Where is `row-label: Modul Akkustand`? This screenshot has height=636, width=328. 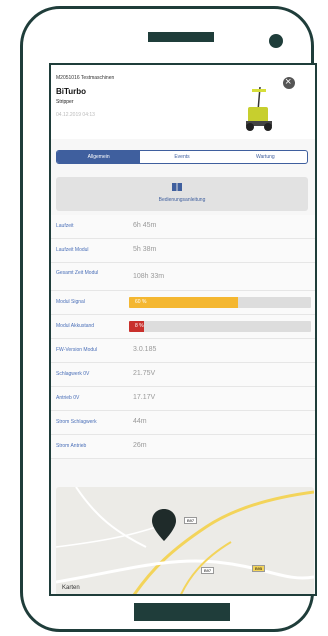 row-label: Modul Akkustand is located at coordinates (75, 326).